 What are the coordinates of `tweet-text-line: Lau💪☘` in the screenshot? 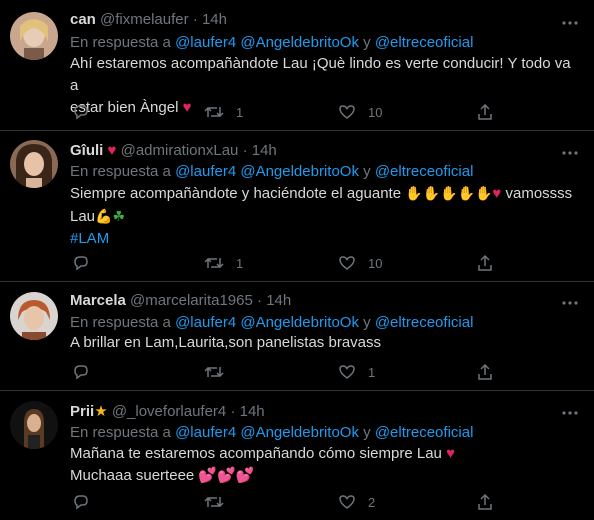 It's located at (325, 216).